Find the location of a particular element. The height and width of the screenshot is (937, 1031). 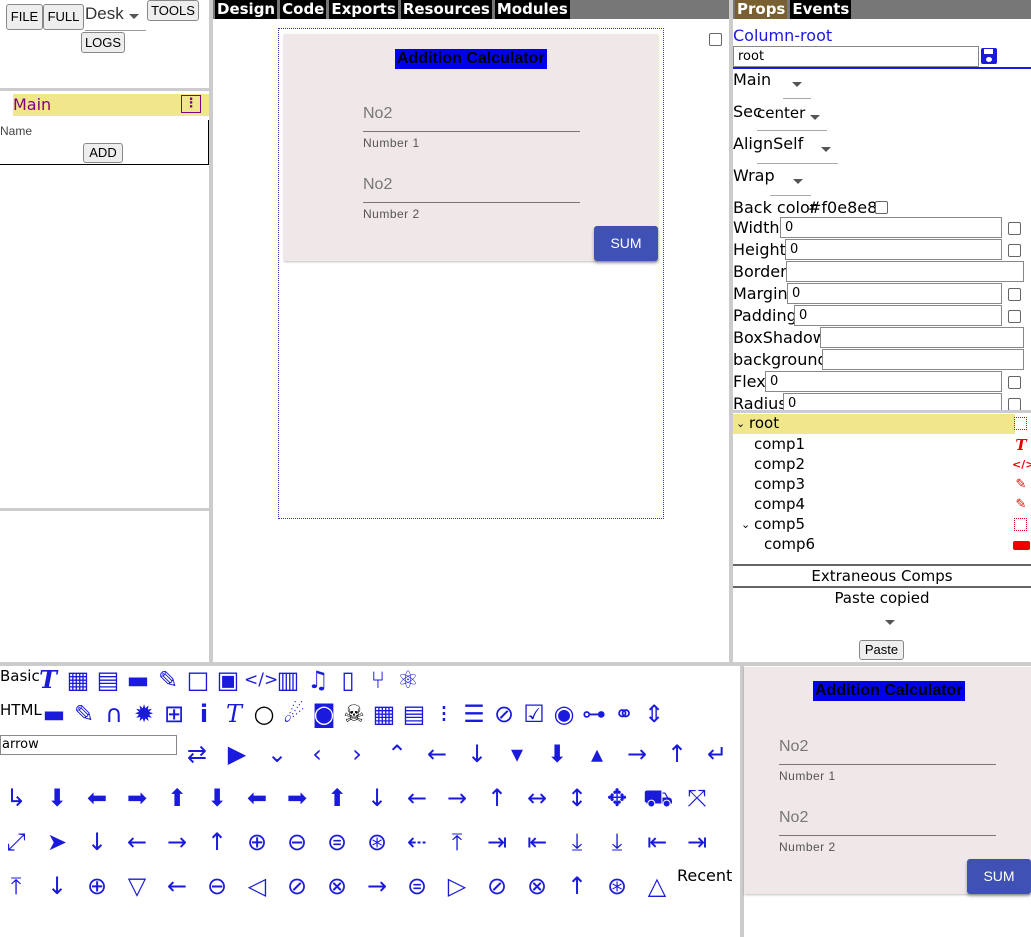

sec-select: center is located at coordinates (792, 117).